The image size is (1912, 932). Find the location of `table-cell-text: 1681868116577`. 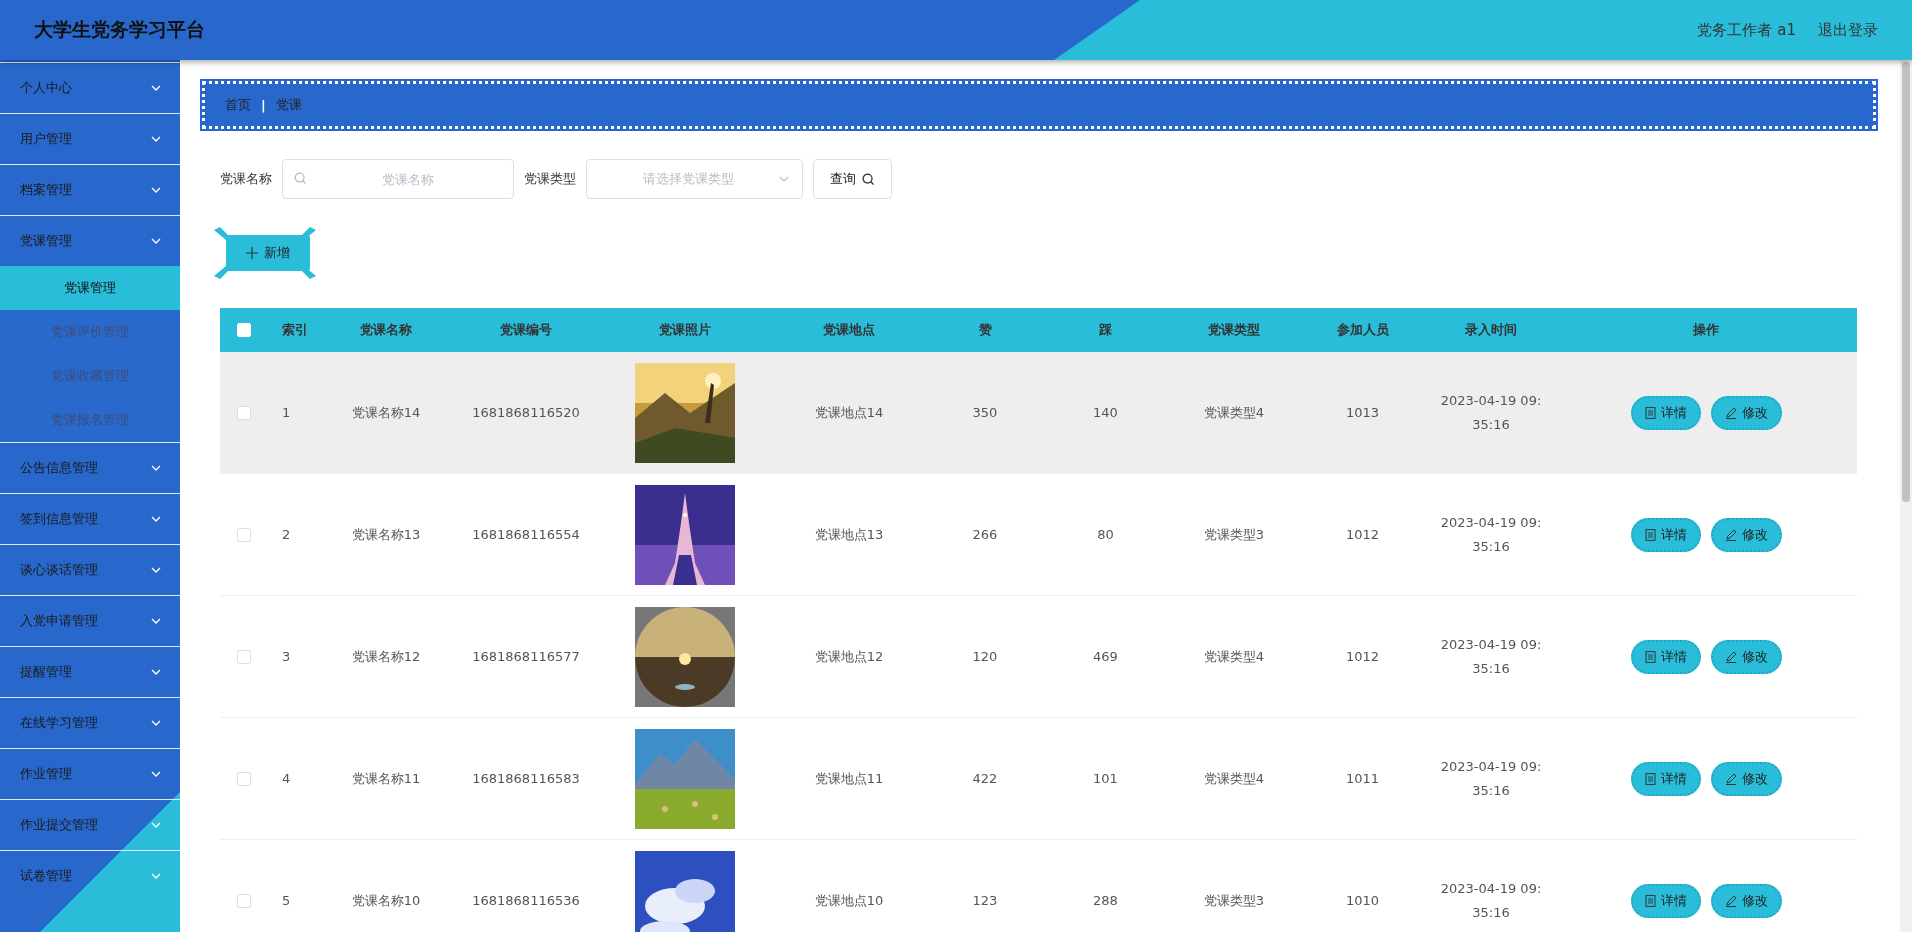

table-cell-text: 1681868116577 is located at coordinates (526, 656).